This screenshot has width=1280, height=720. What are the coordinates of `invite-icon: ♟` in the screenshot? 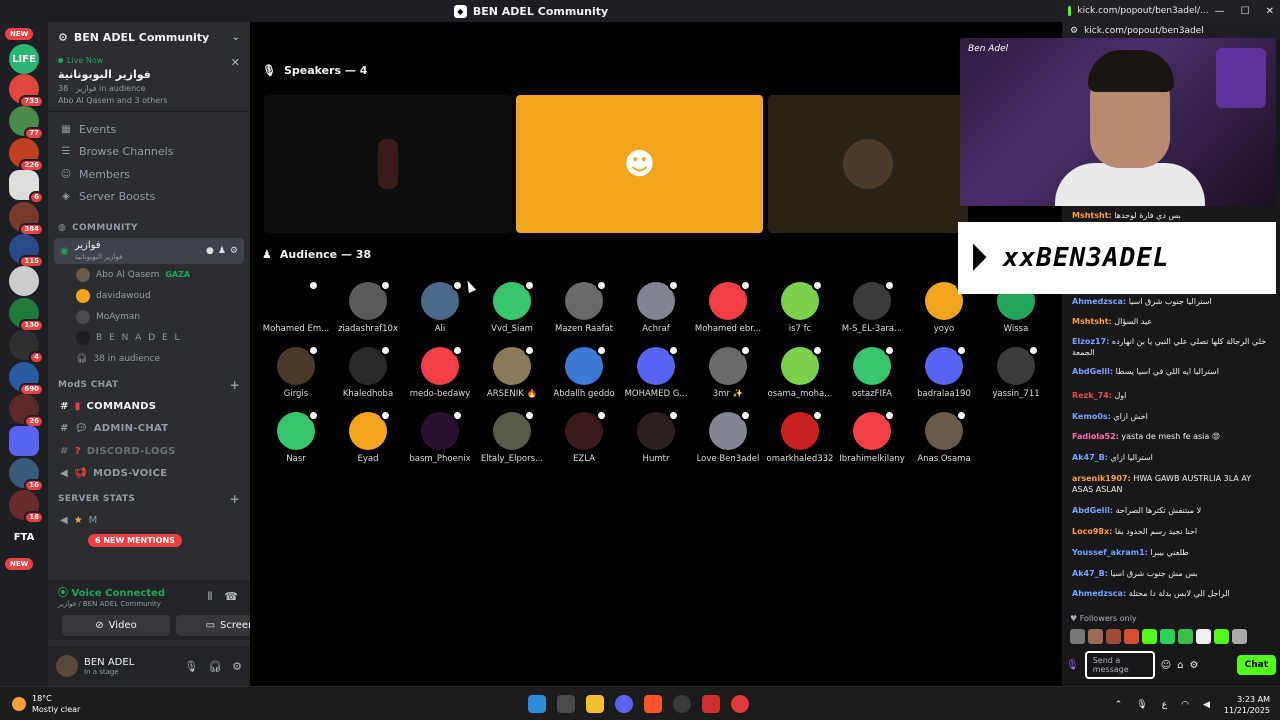 It's located at (222, 251).